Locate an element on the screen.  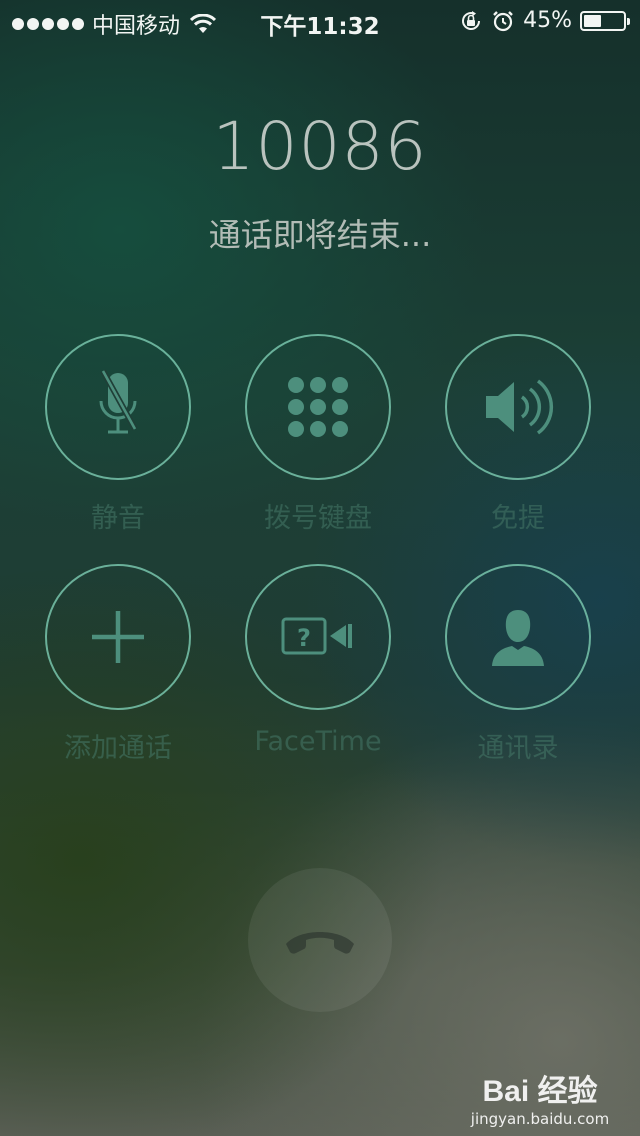
contacts-label: 通讯录 is located at coordinates (518, 748).